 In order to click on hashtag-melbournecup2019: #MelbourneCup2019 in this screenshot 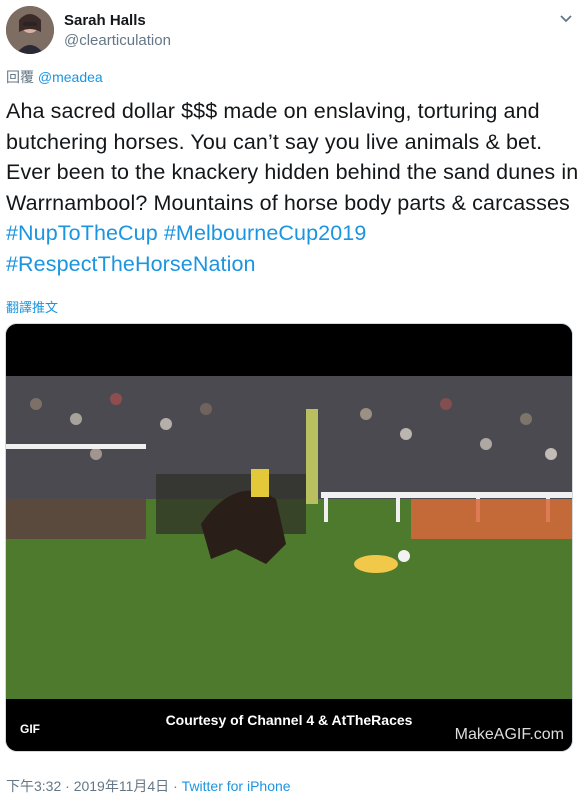, I will do `click(265, 233)`.